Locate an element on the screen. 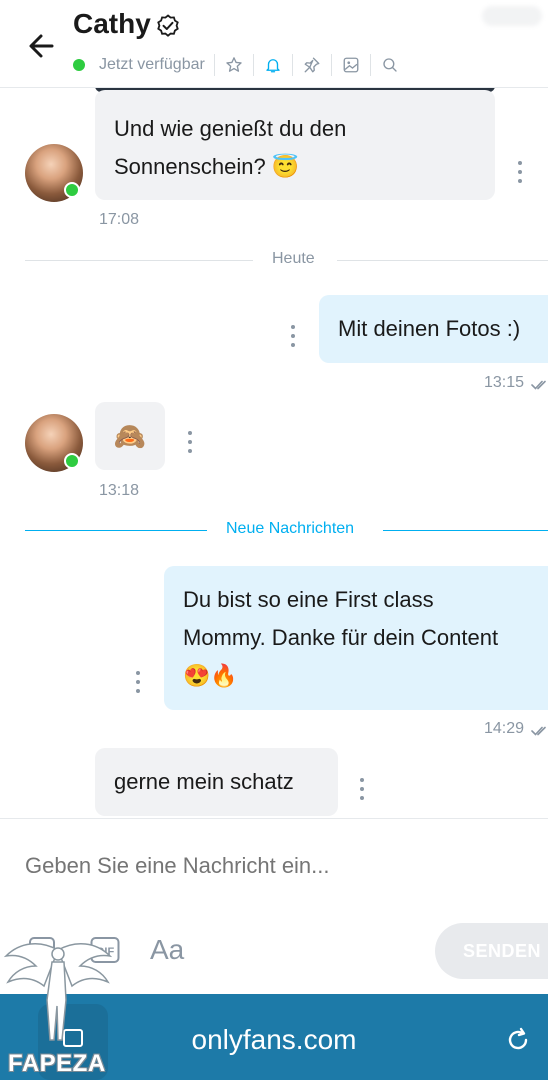 The height and width of the screenshot is (1080, 548). blurred-status-area is located at coordinates (512, 16).